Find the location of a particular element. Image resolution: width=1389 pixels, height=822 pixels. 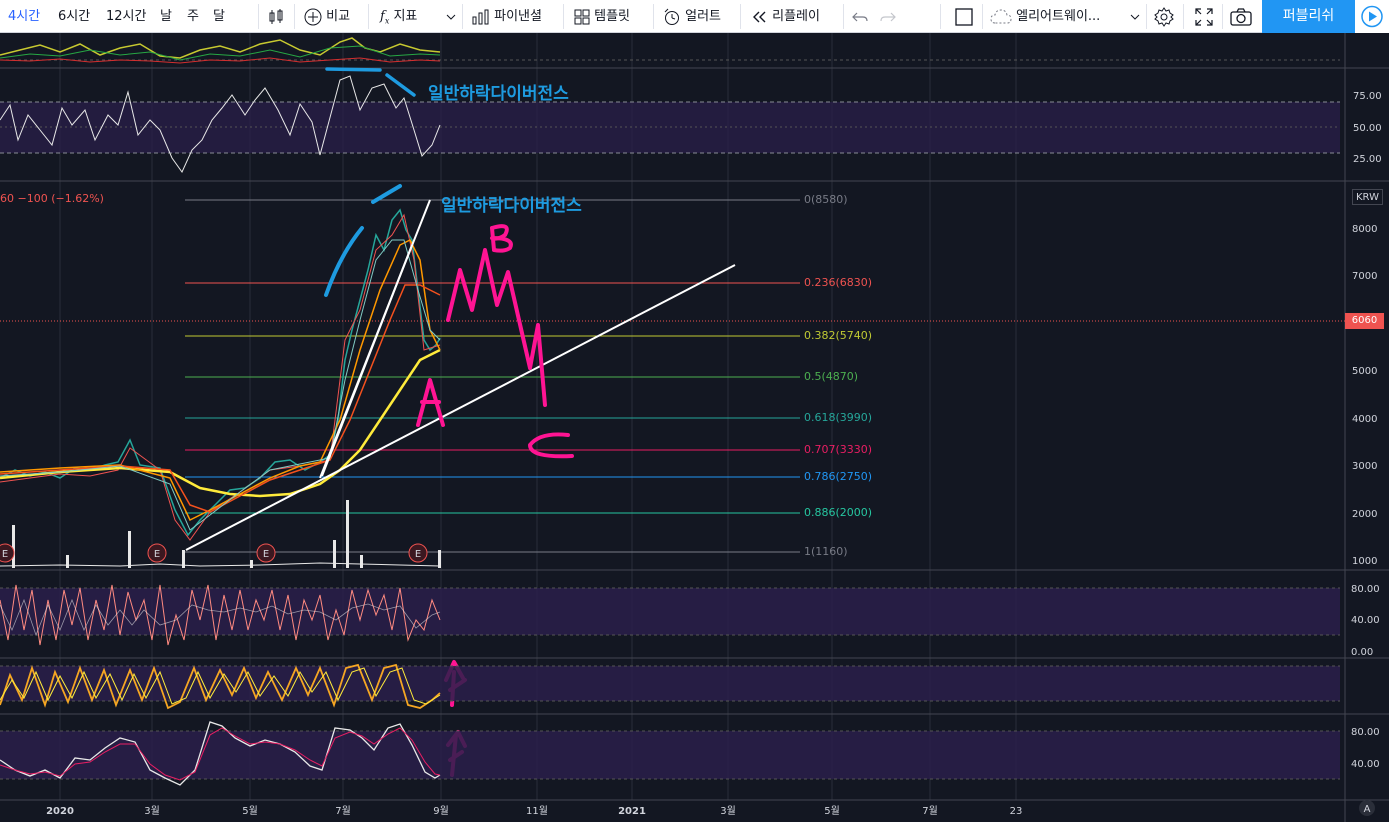

grid-icon is located at coordinates (582, 16).